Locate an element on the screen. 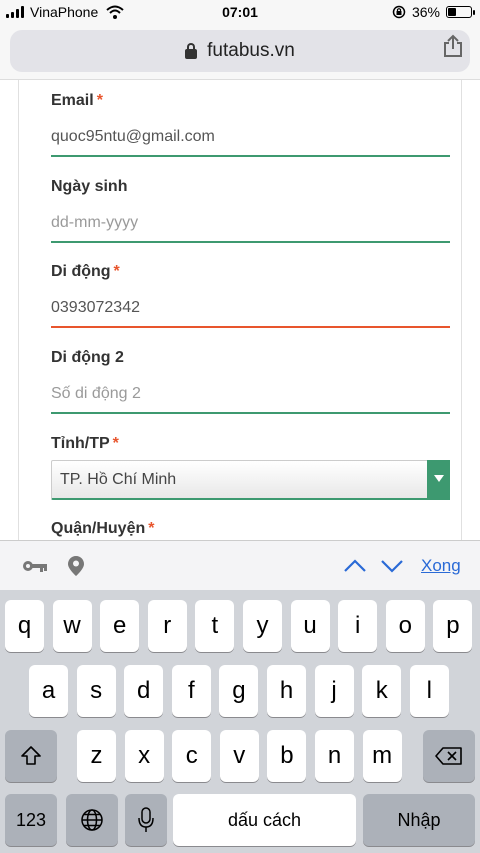  key-t: t is located at coordinates (215, 626).